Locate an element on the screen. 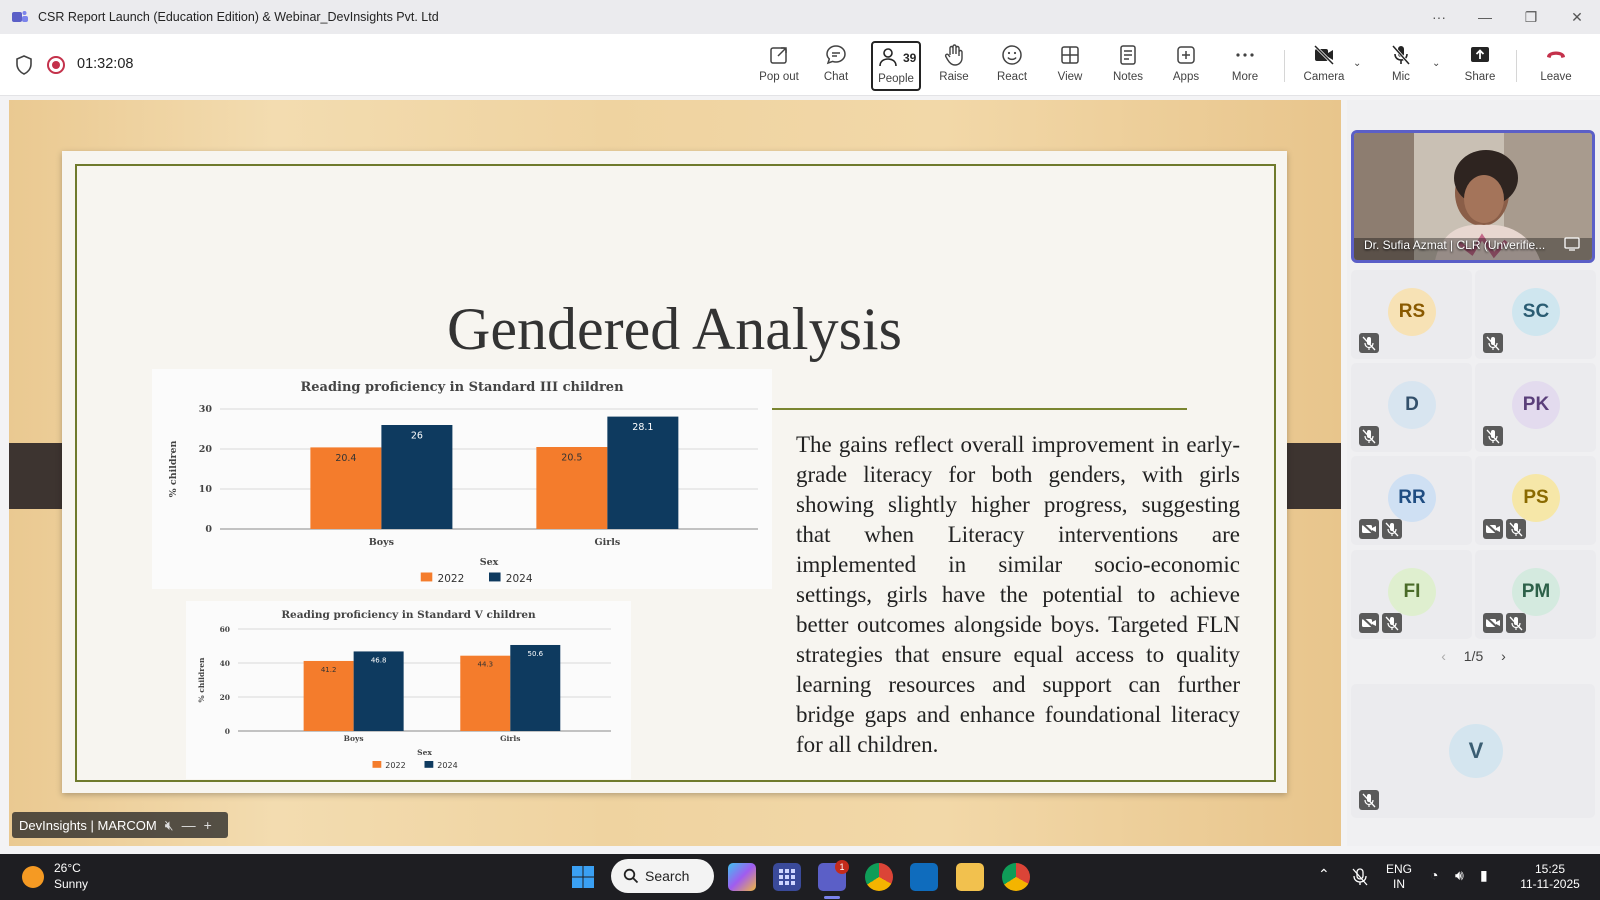 The height and width of the screenshot is (900, 1600). prev-page-chevron-icon: ‹ is located at coordinates (1443, 656).